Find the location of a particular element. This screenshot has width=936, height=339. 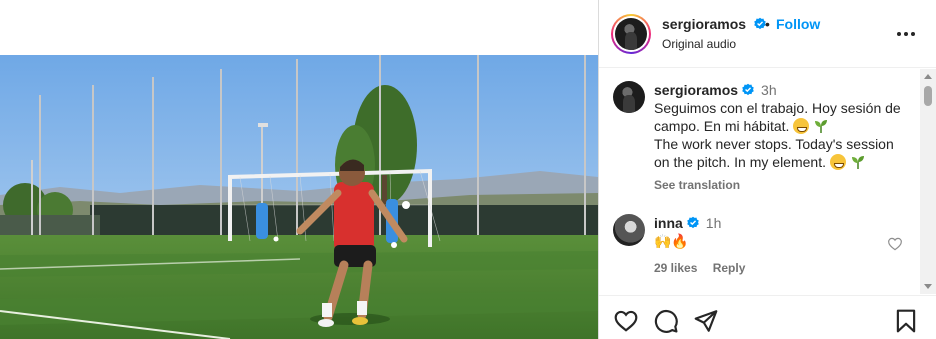

action-bar is located at coordinates (767, 317).